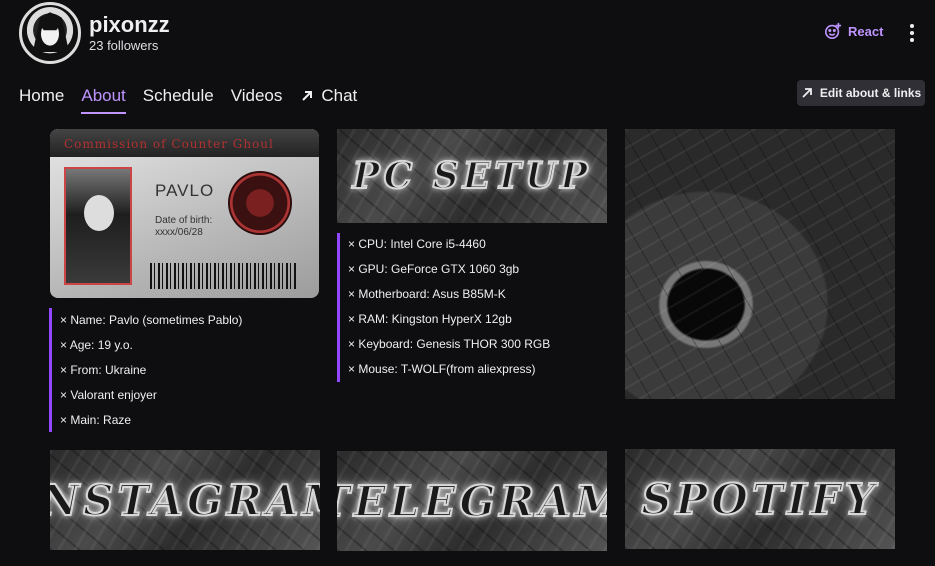 The image size is (935, 566). Describe the element at coordinates (151, 320) in the screenshot. I see `list-item: Name: Pavlo (sometimes Pablo)` at that location.